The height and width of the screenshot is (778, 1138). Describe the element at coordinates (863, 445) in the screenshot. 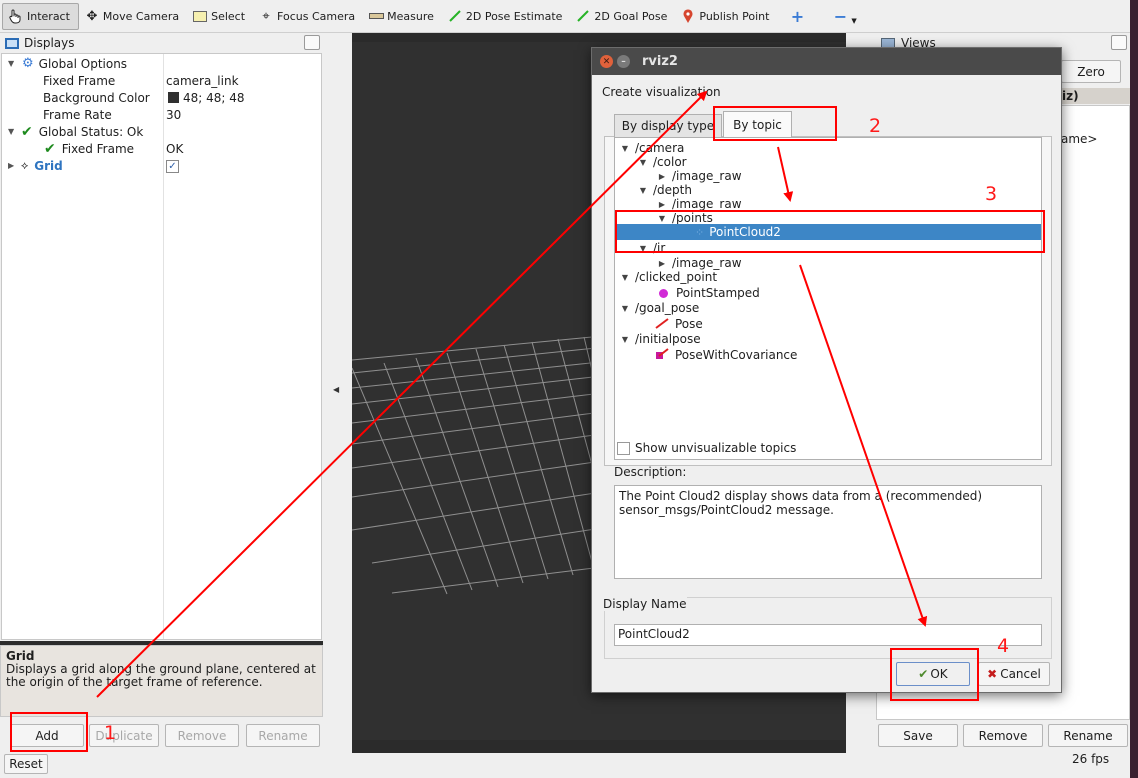

I see `arrow-pointcloud-to-ok` at that location.